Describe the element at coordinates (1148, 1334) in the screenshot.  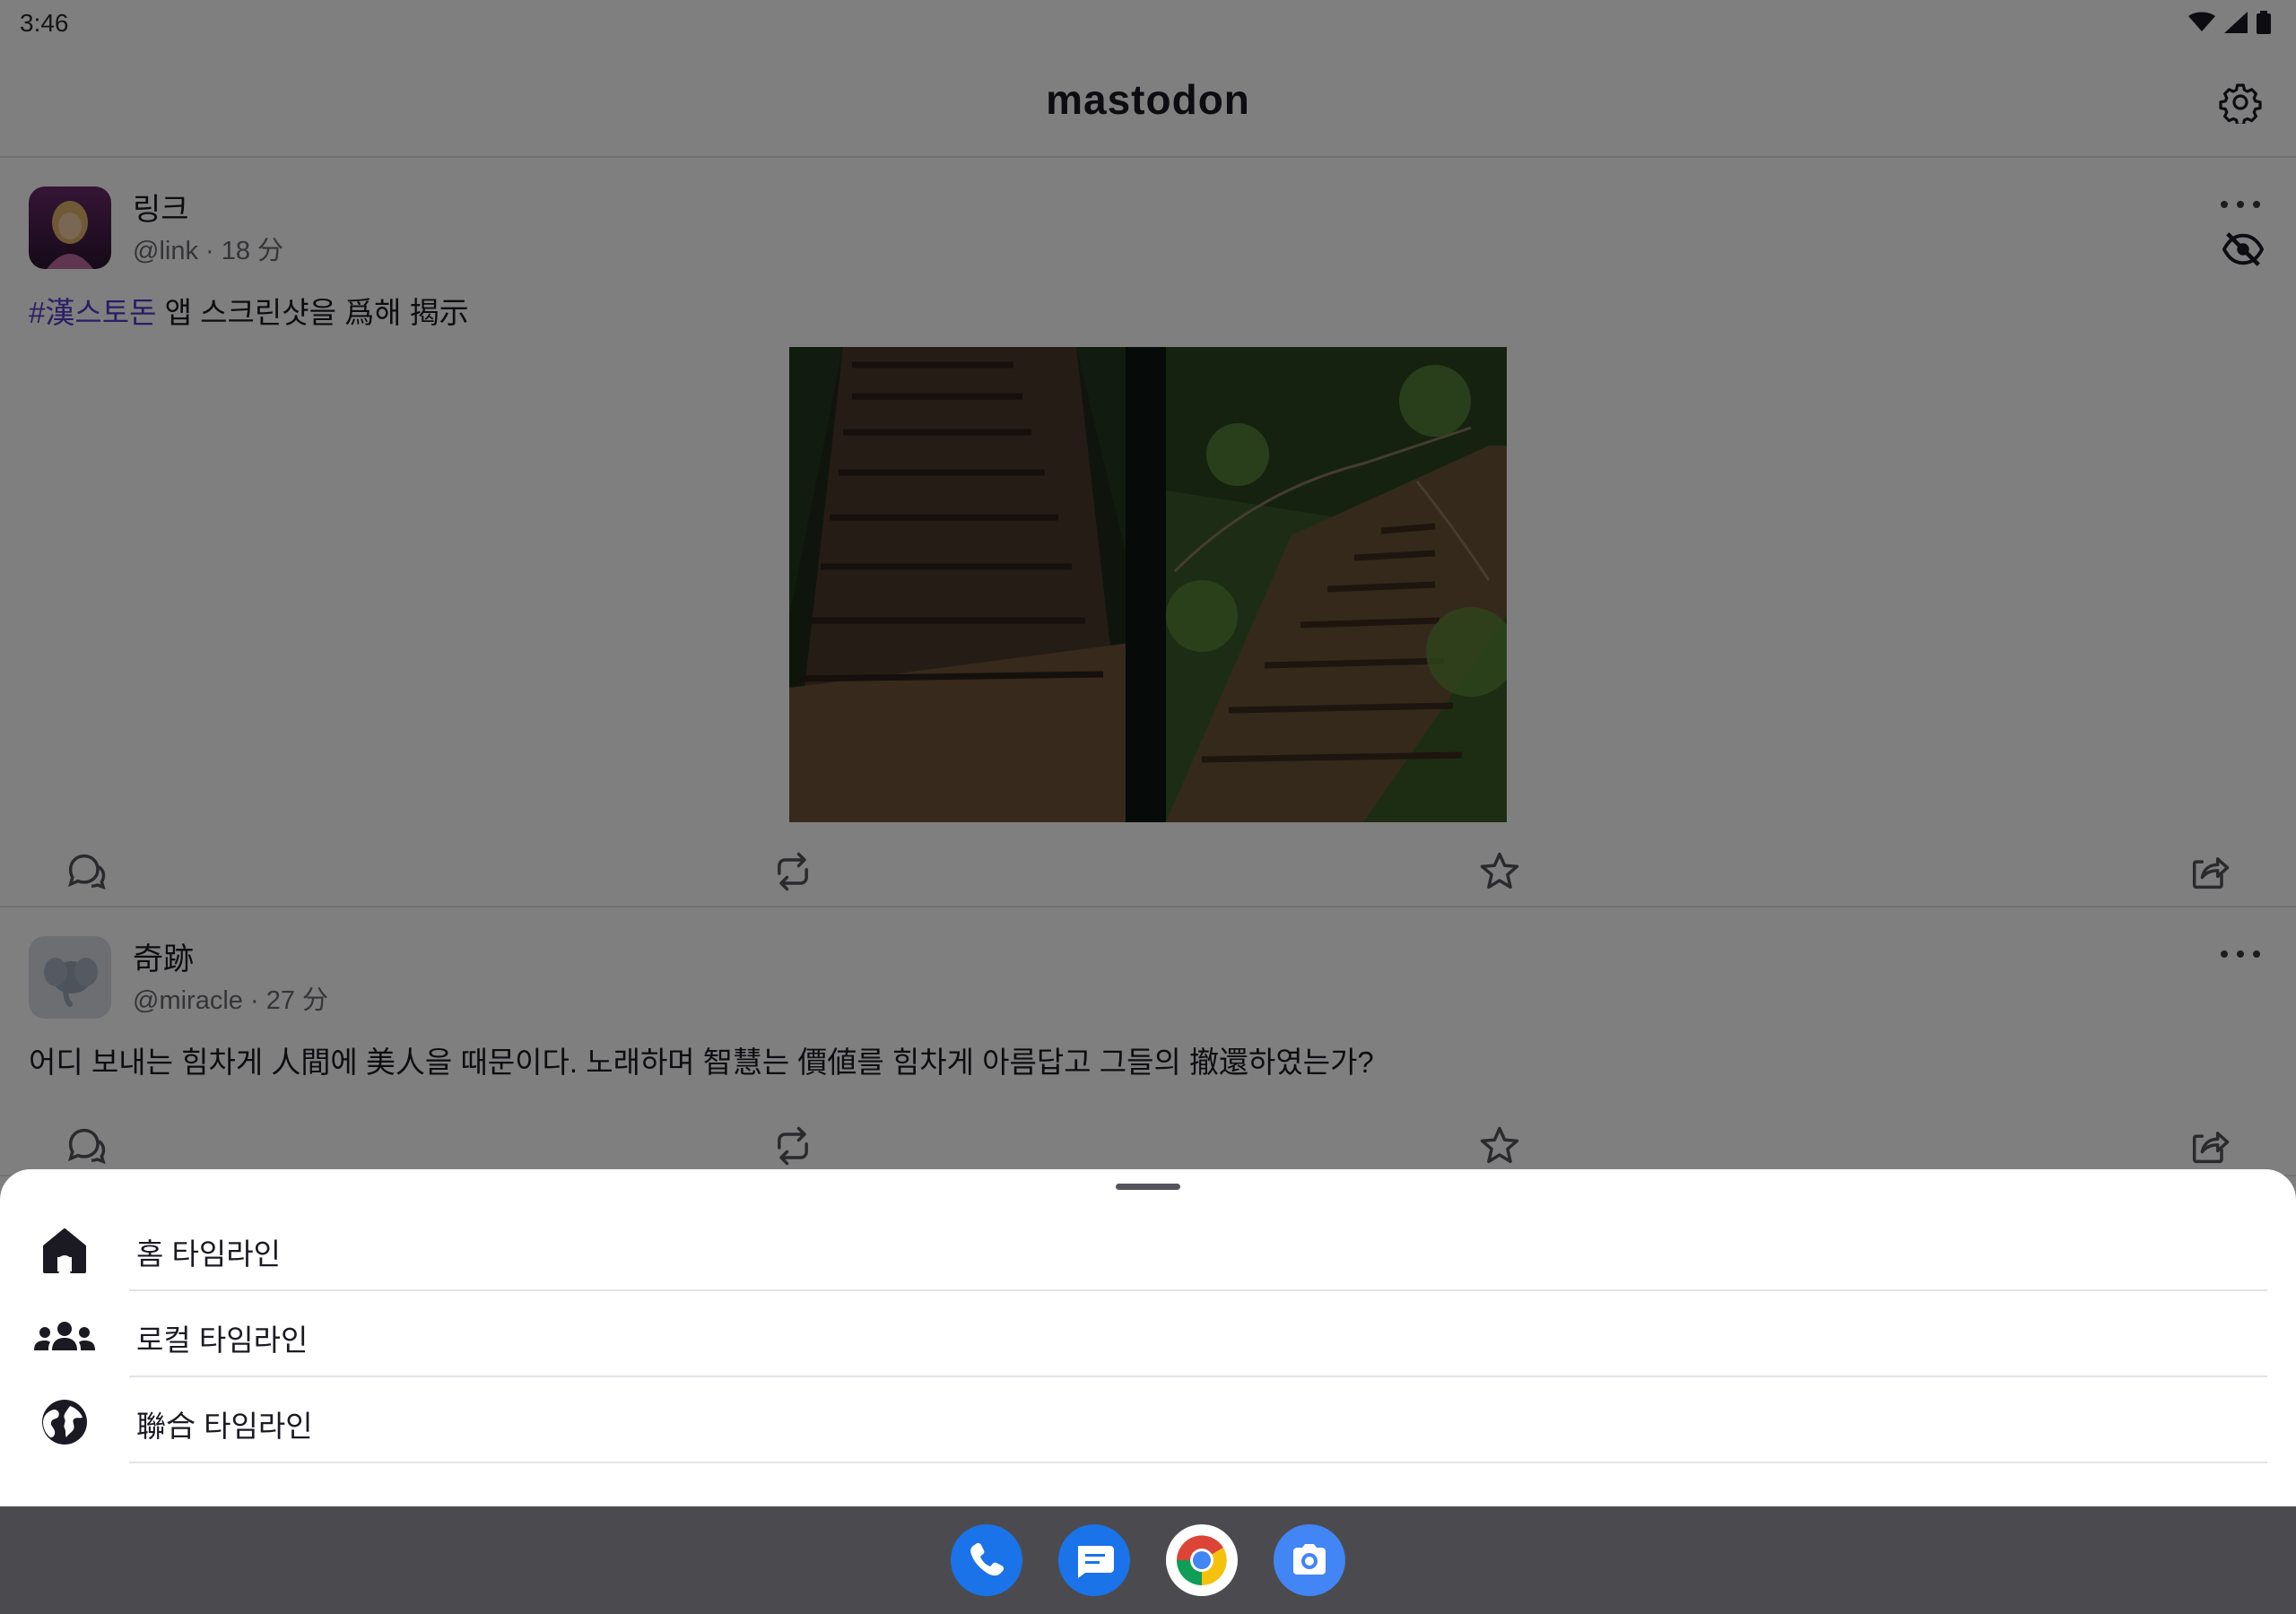
I see `sheet-item-local-timeline: 로컬 타임라인` at that location.